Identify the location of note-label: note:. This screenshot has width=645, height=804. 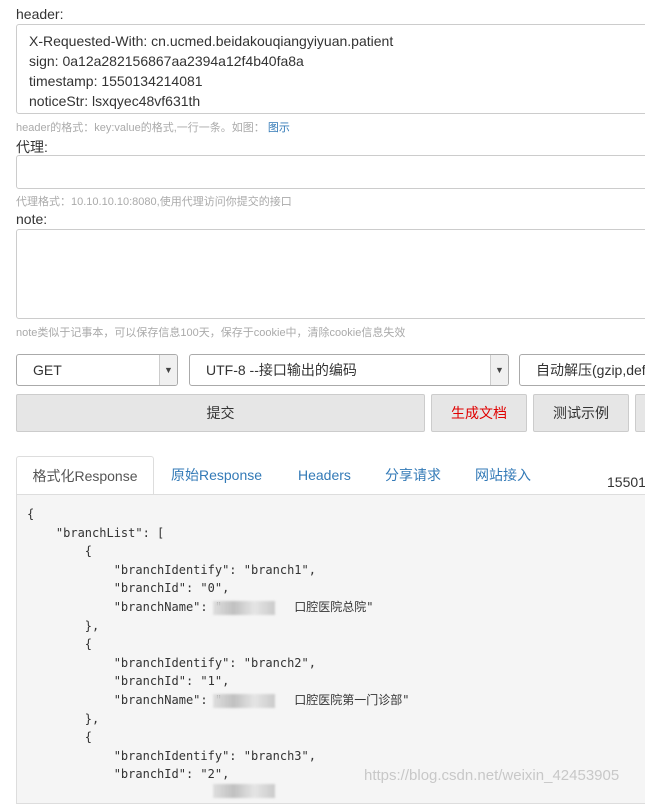
(32, 219).